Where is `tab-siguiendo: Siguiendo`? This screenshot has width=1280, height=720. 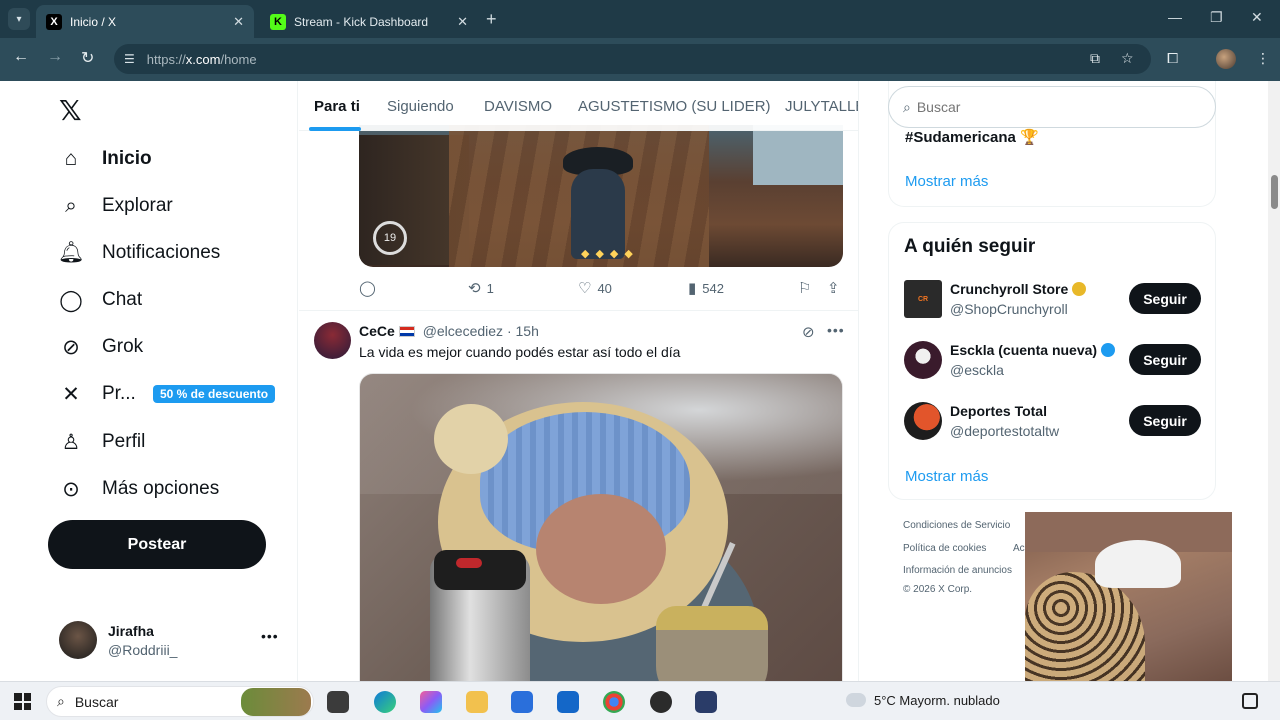 tab-siguiendo: Siguiendo is located at coordinates (420, 106).